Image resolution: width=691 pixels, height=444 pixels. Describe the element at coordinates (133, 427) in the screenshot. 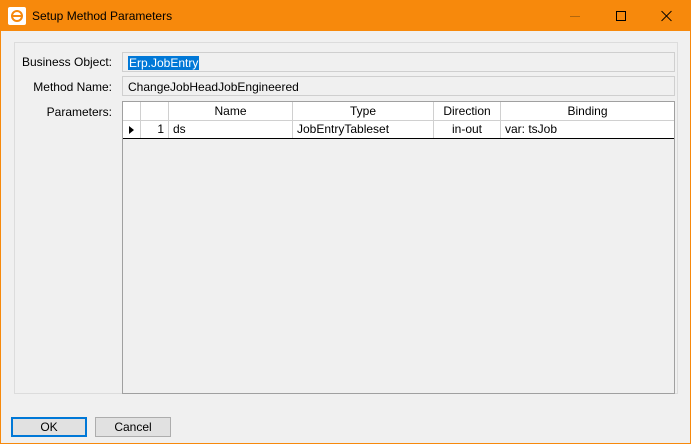

I see `cancel-button: Cancel` at that location.